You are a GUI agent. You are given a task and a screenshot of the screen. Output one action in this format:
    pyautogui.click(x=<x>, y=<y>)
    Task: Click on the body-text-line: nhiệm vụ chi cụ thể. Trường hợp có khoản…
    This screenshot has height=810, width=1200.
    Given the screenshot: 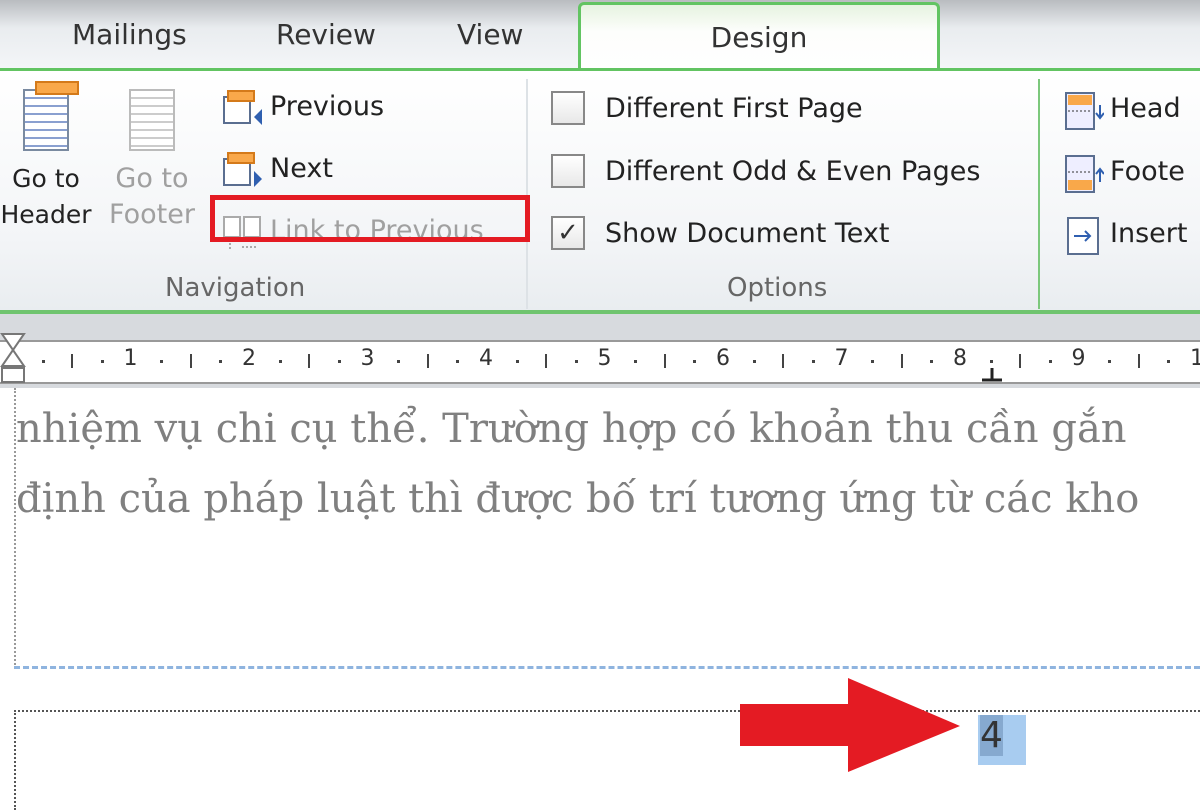 What is the action you would take?
    pyautogui.click(x=571, y=429)
    